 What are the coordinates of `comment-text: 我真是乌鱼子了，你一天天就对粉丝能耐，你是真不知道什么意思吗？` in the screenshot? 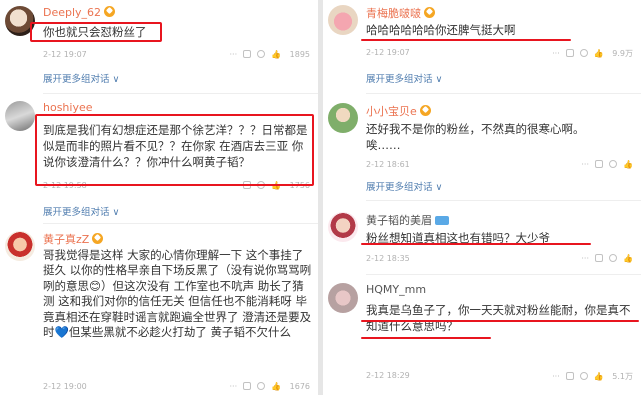 It's located at (498, 318).